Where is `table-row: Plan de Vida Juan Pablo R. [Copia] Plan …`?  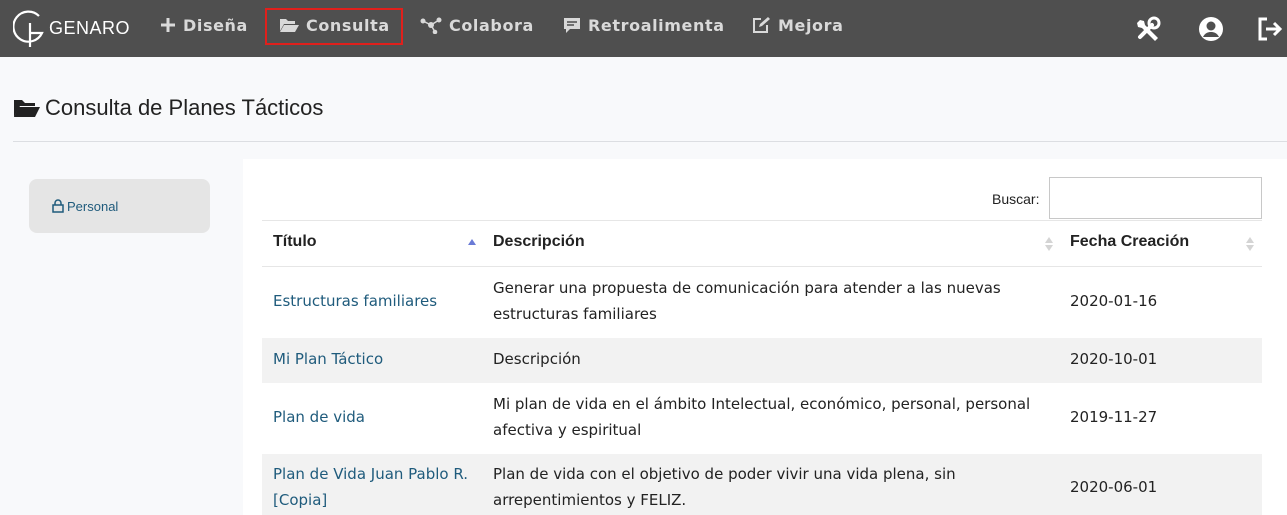
table-row: Plan de Vida Juan Pablo R. [Copia] Plan … is located at coordinates (762, 484).